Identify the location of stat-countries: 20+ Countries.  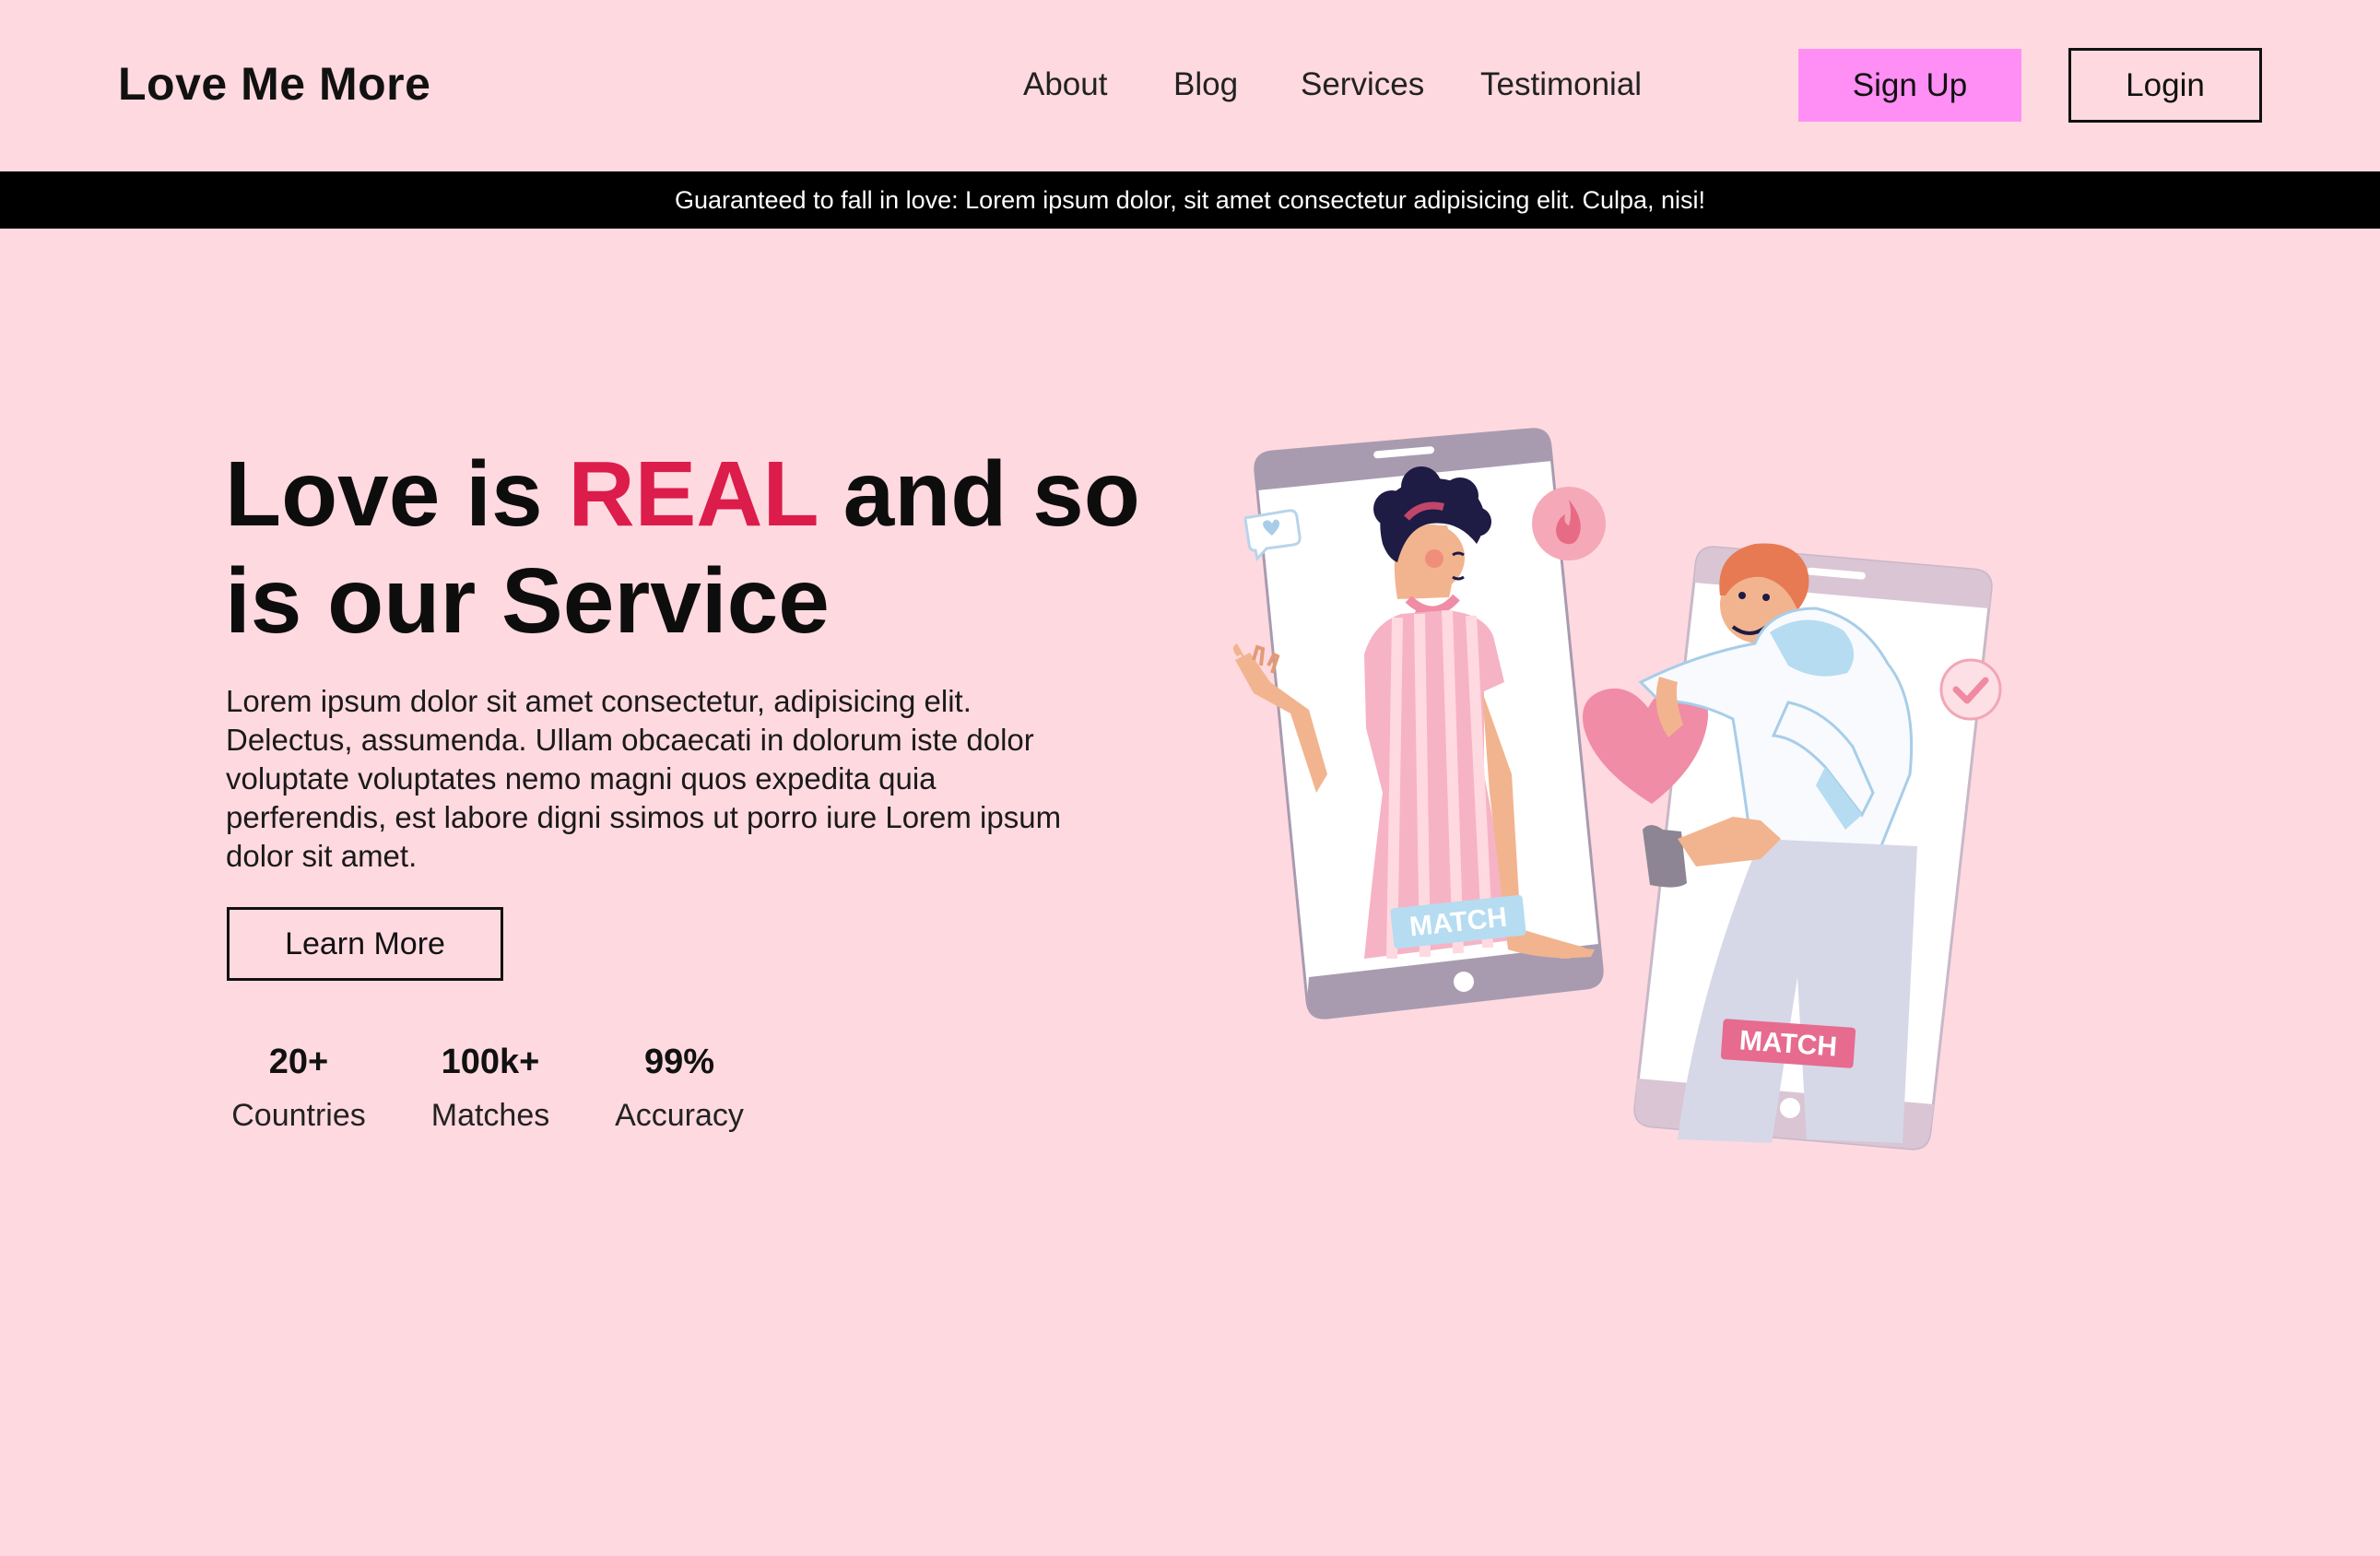
(298, 1089).